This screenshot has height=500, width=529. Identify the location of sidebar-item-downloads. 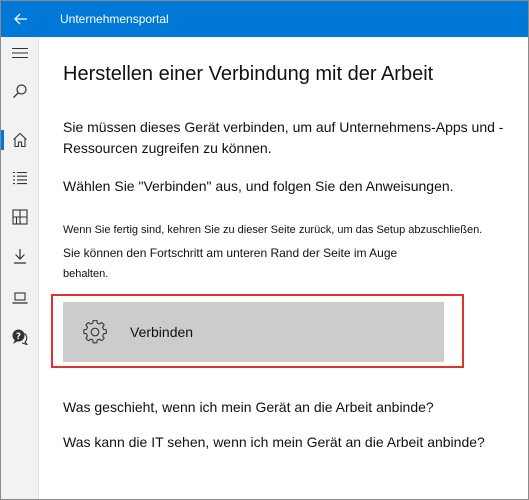
(19, 256).